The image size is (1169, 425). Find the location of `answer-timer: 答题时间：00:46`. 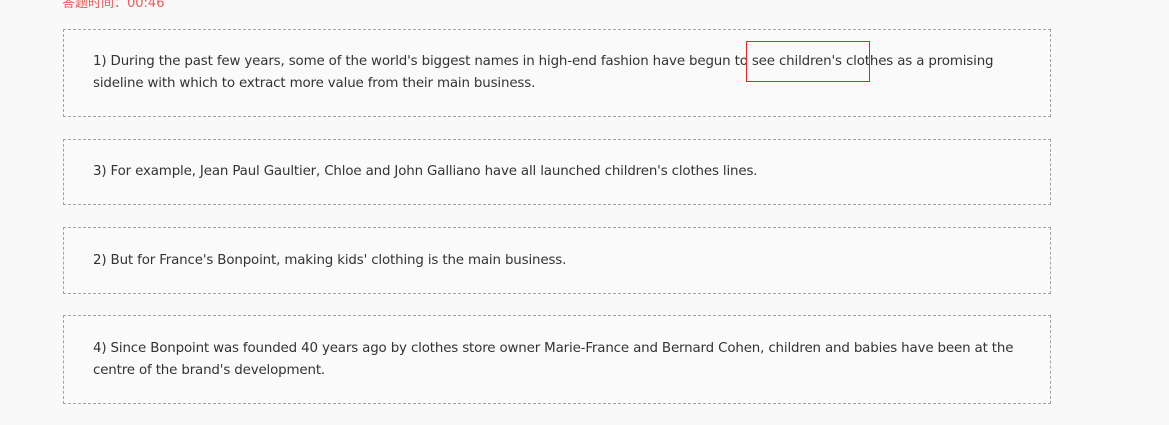

answer-timer: 答题时间：00:46 is located at coordinates (113, 5).